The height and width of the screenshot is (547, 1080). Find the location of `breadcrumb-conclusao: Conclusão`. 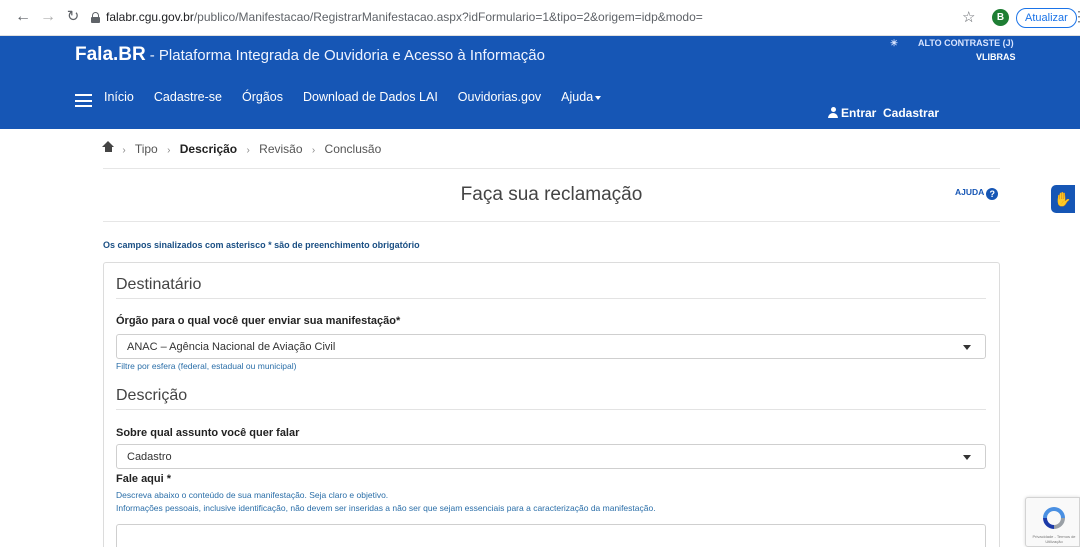

breadcrumb-conclusao: Conclusão is located at coordinates (353, 149).